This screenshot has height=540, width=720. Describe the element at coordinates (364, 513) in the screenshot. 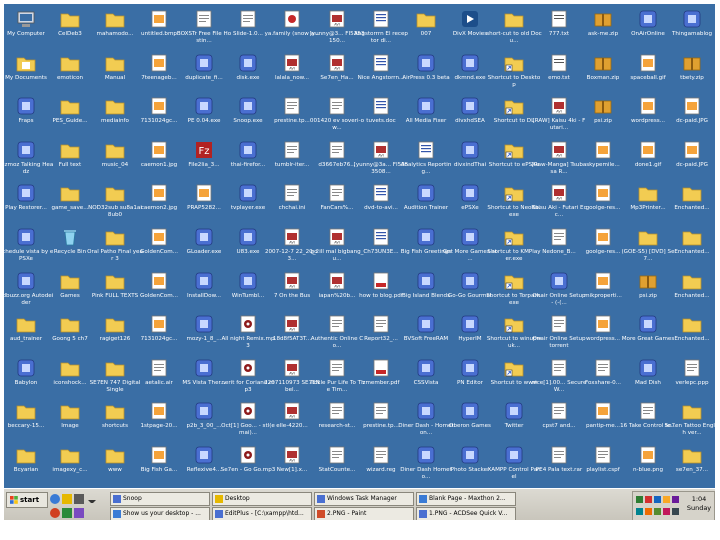

I see `taskbar-button: 2.PNG - Paint` at that location.